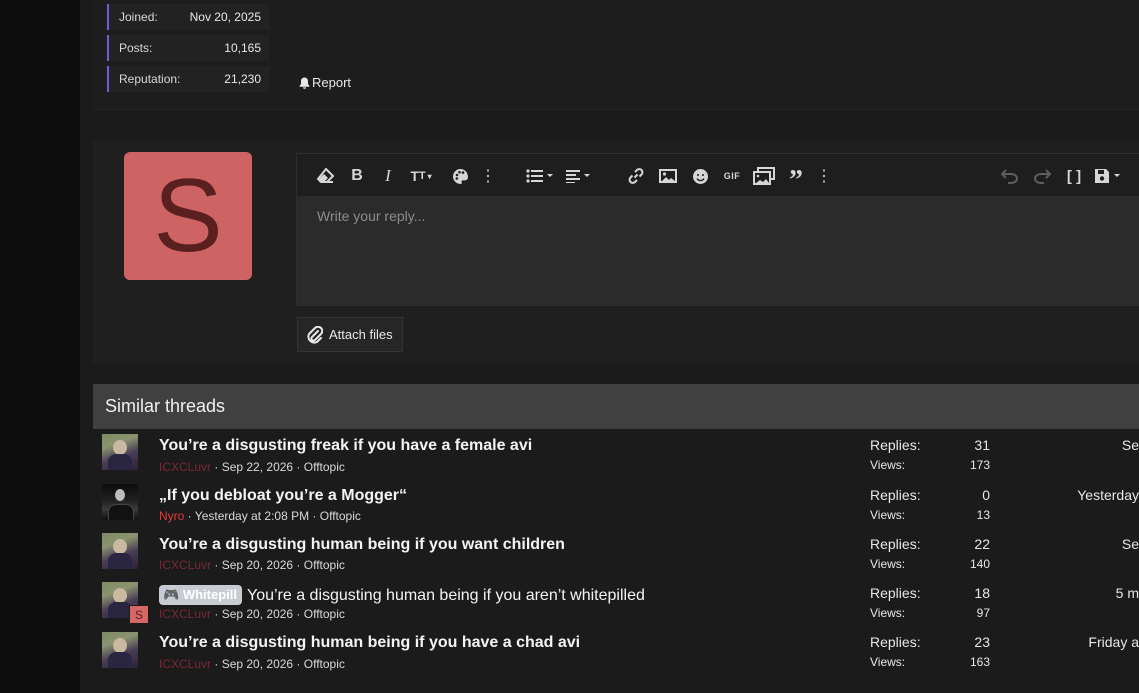 The height and width of the screenshot is (693, 1139). I want to click on last-post-time: Yesterday, so click(1059, 495).